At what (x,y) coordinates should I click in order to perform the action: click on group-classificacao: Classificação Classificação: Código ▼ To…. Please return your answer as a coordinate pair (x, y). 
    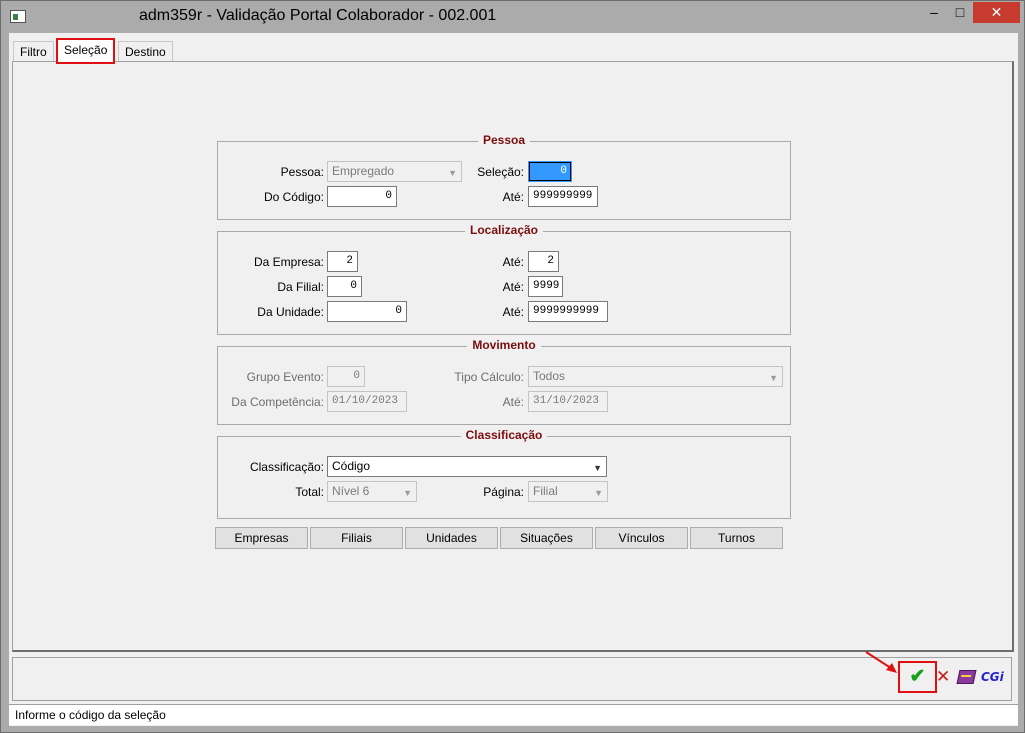
    Looking at the image, I should click on (504, 473).